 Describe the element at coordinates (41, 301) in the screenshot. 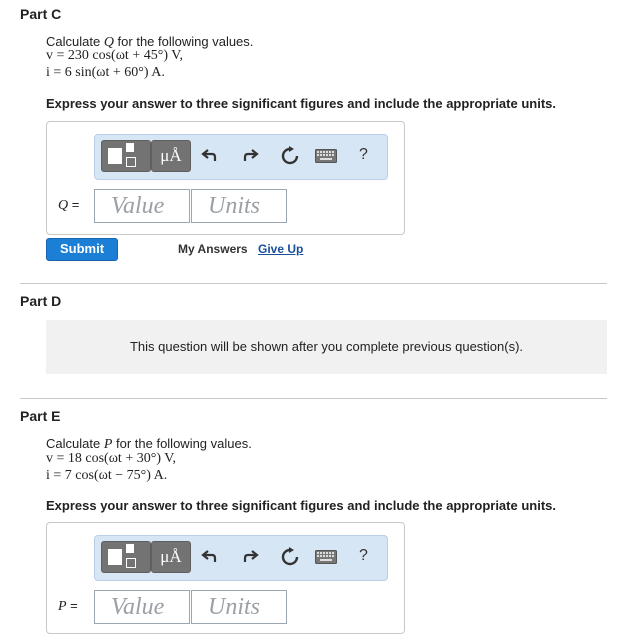

I see `part-d-title: Part D` at that location.